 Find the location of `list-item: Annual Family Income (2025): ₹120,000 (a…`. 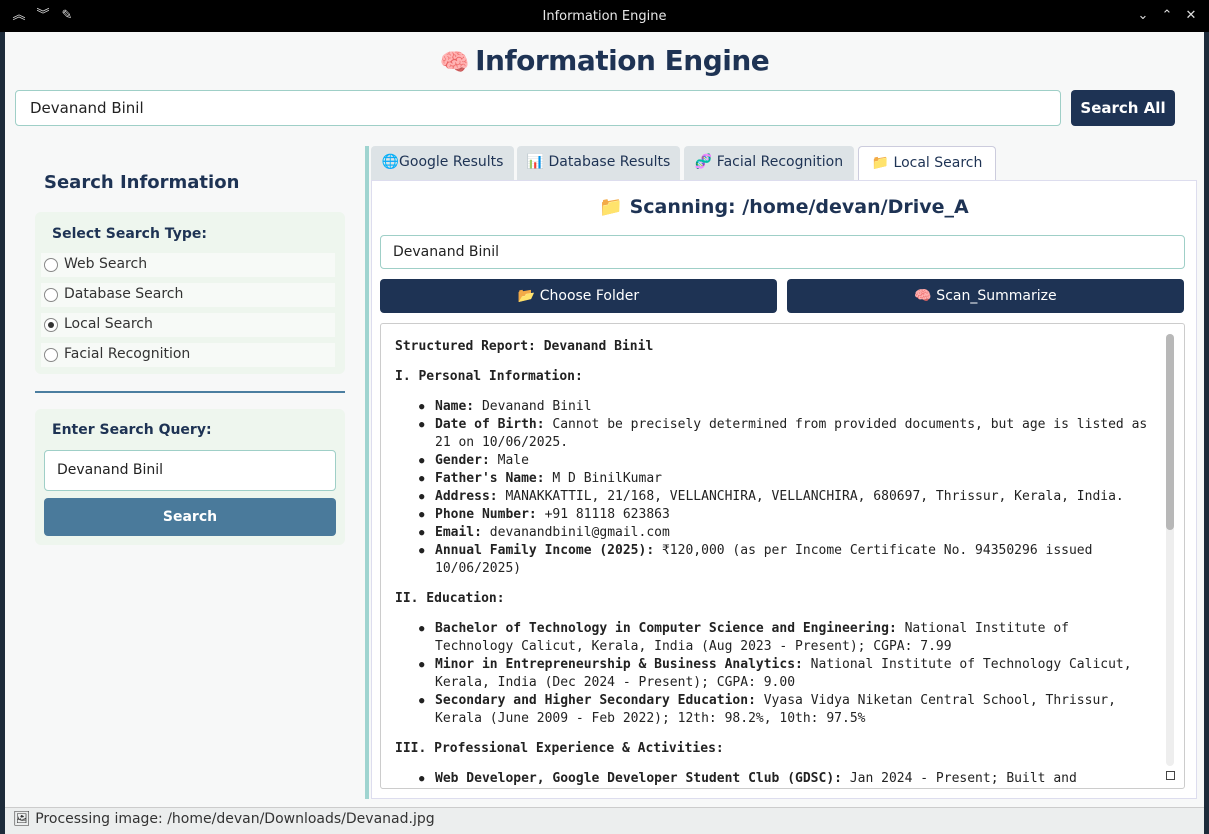

list-item: Annual Family Income (2025): ₹120,000 (a… is located at coordinates (787, 560).